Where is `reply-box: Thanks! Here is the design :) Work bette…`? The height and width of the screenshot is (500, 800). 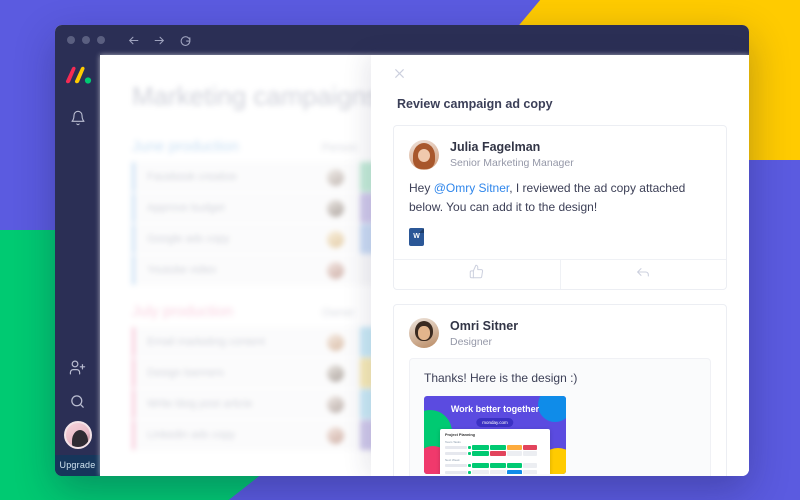
reply-box: Thanks! Here is the design :) Work bette… is located at coordinates (560, 416).